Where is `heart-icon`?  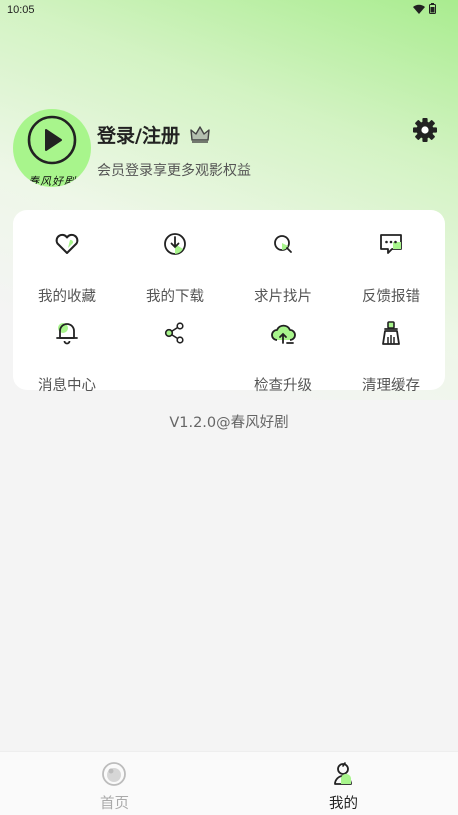 heart-icon is located at coordinates (67, 243).